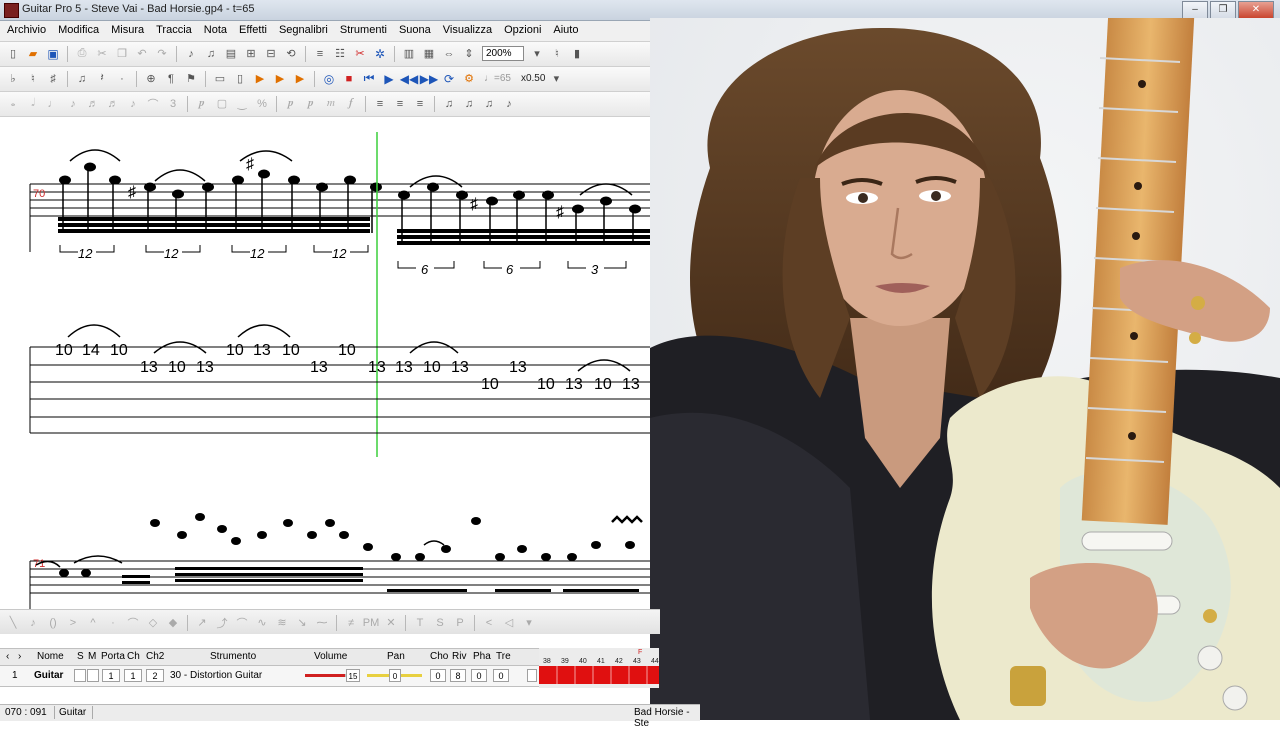 This screenshot has width=1280, height=729. I want to click on let-ring-icon: ⌒, so click(133, 622).